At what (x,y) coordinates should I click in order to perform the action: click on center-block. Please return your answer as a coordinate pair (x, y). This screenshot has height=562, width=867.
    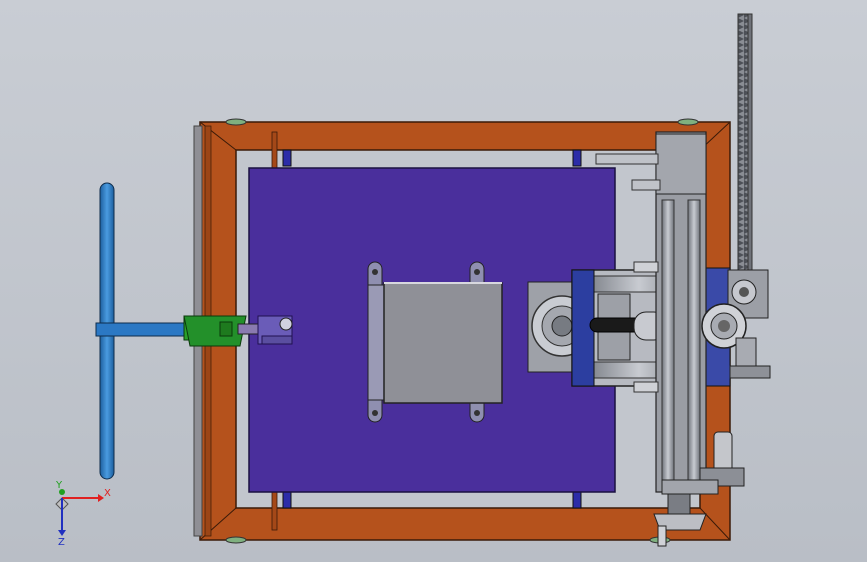
    Looking at the image, I should click on (435, 342).